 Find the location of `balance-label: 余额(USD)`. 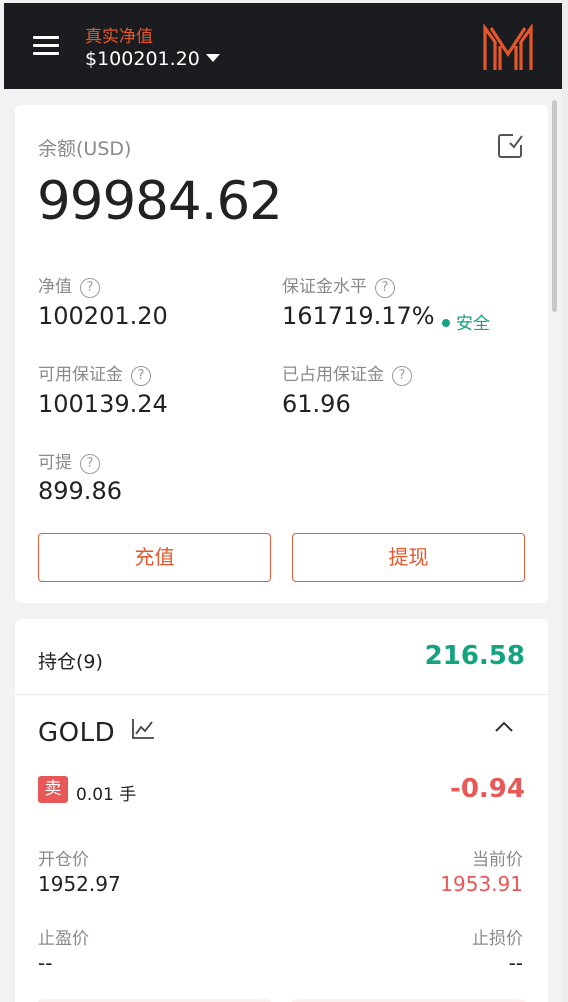

balance-label: 余额(USD) is located at coordinates (85, 149).